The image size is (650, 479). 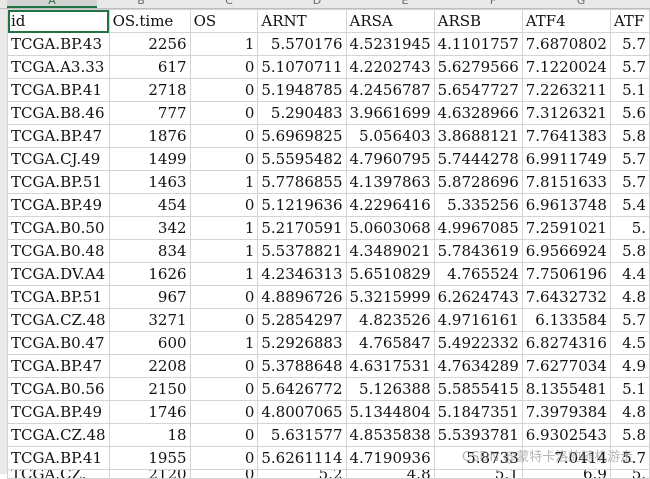 What do you see at coordinates (149, 435) in the screenshot?
I see `table-cell: 18` at bounding box center [149, 435].